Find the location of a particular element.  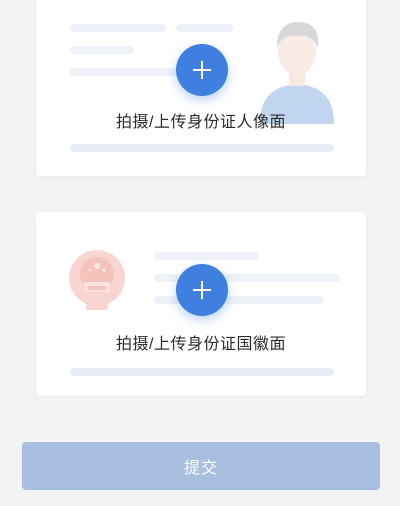

add-back-photo-button is located at coordinates (202, 290).